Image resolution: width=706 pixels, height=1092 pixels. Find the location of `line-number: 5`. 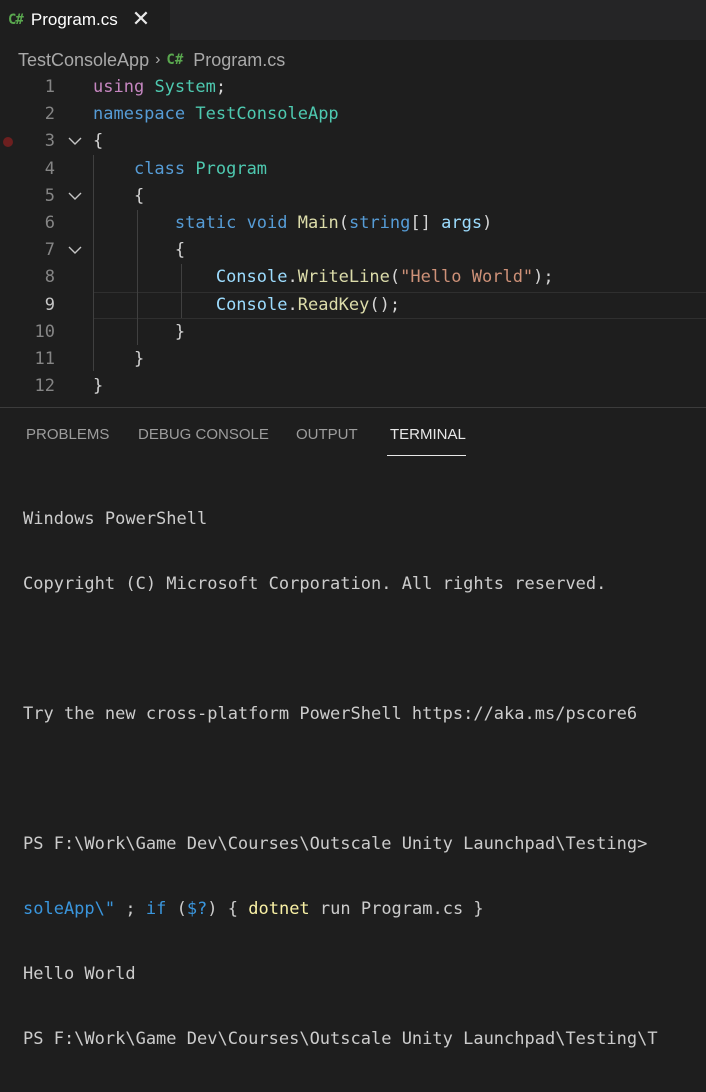

line-number: 5 is located at coordinates (49, 195).